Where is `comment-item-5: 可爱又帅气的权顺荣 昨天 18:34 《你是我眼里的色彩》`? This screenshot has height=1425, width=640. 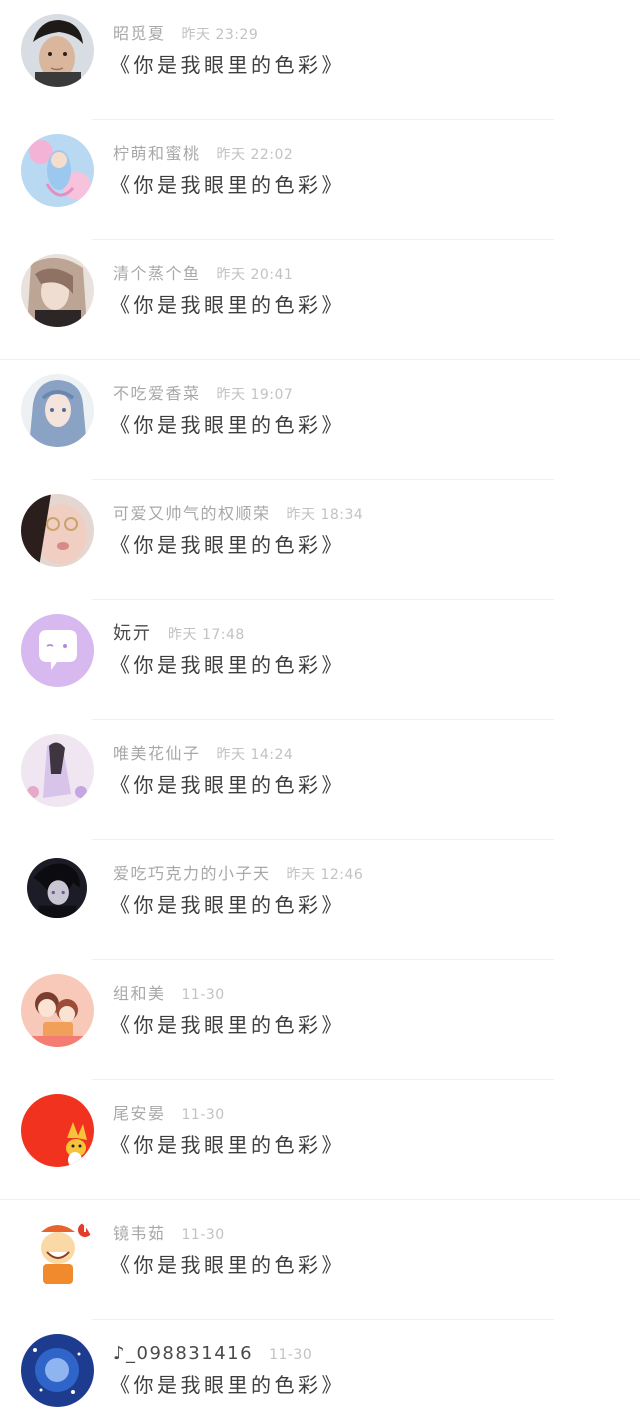
comment-item-5: 可爱又帅气的权顺荣 昨天 18:34 《你是我眼里的色彩》 is located at coordinates (320, 540).